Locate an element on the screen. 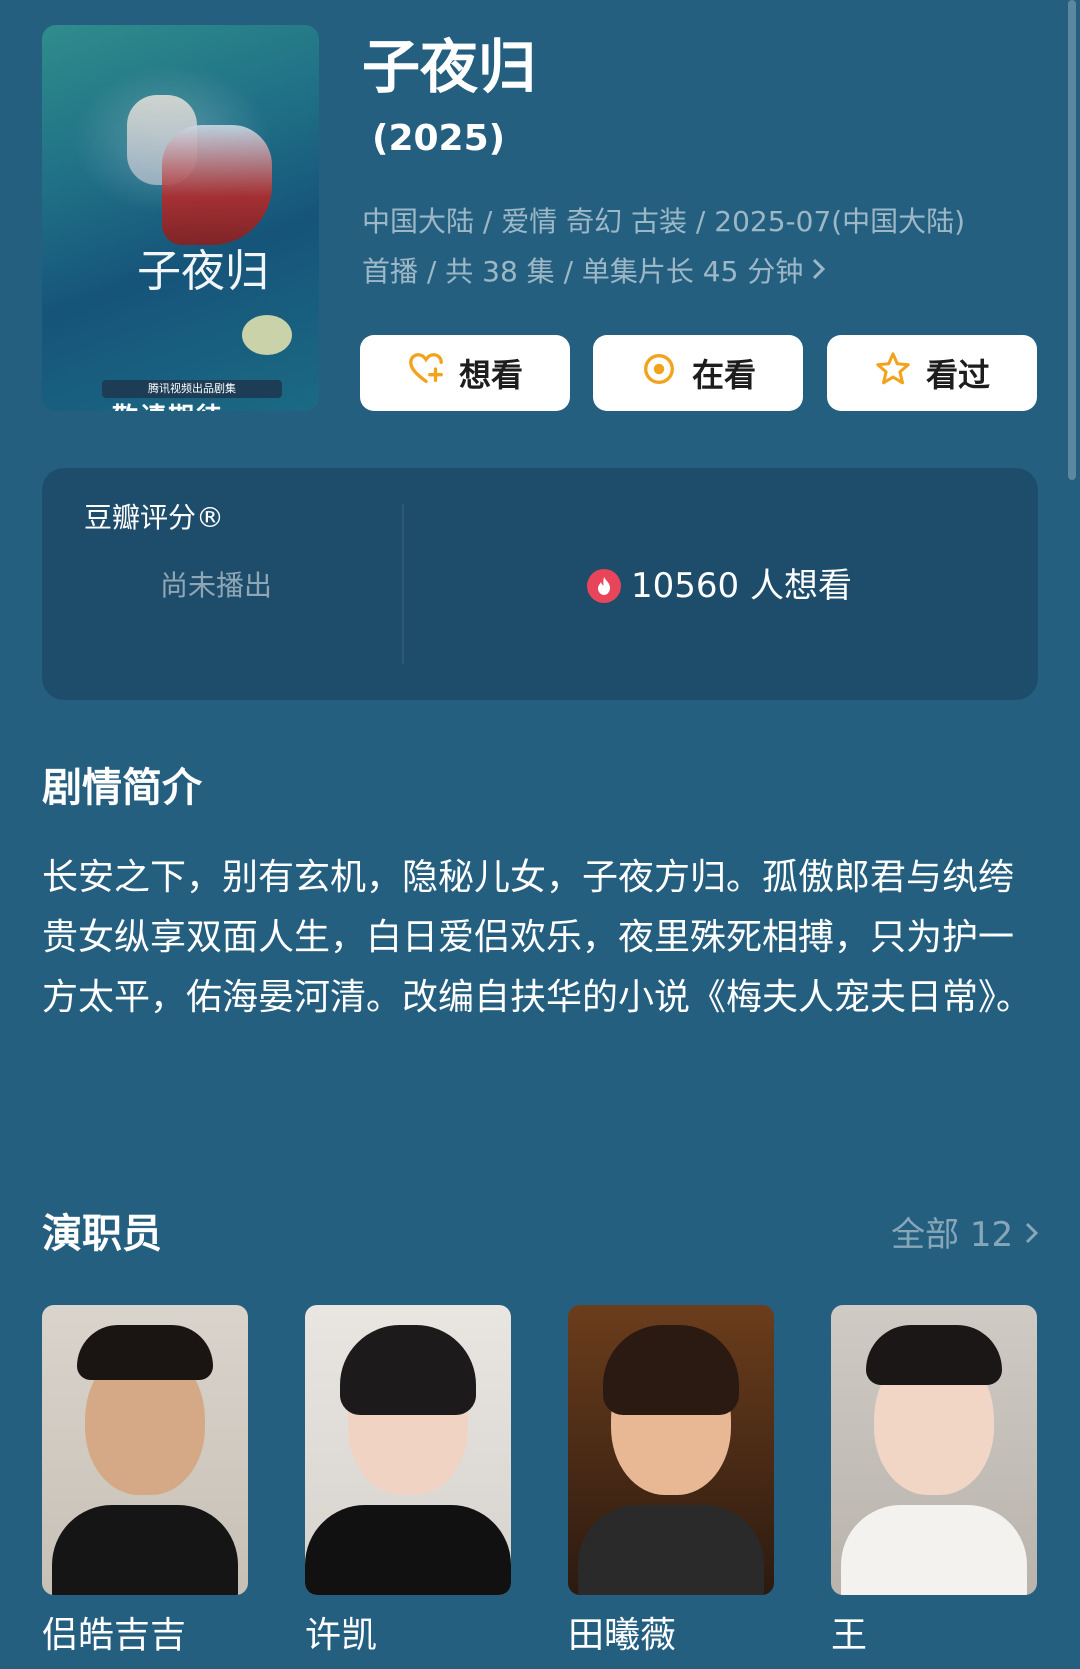 This screenshot has width=1080, height=1669. poster-logo: 子夜归 is located at coordinates (203, 271).